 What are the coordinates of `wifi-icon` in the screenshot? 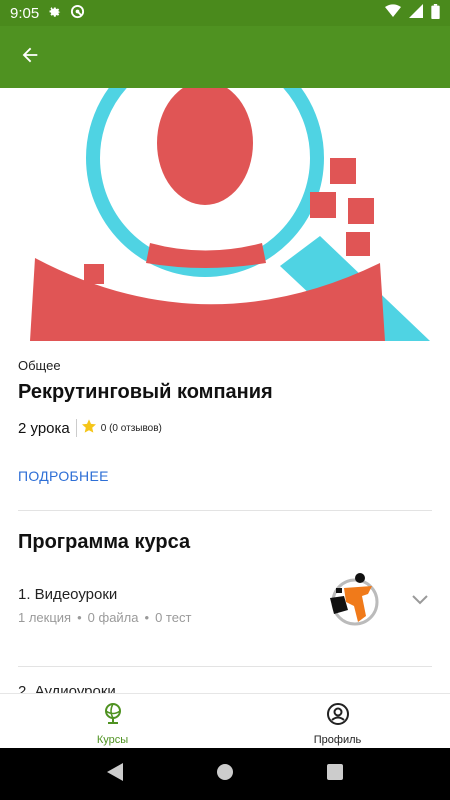 It's located at (393, 13).